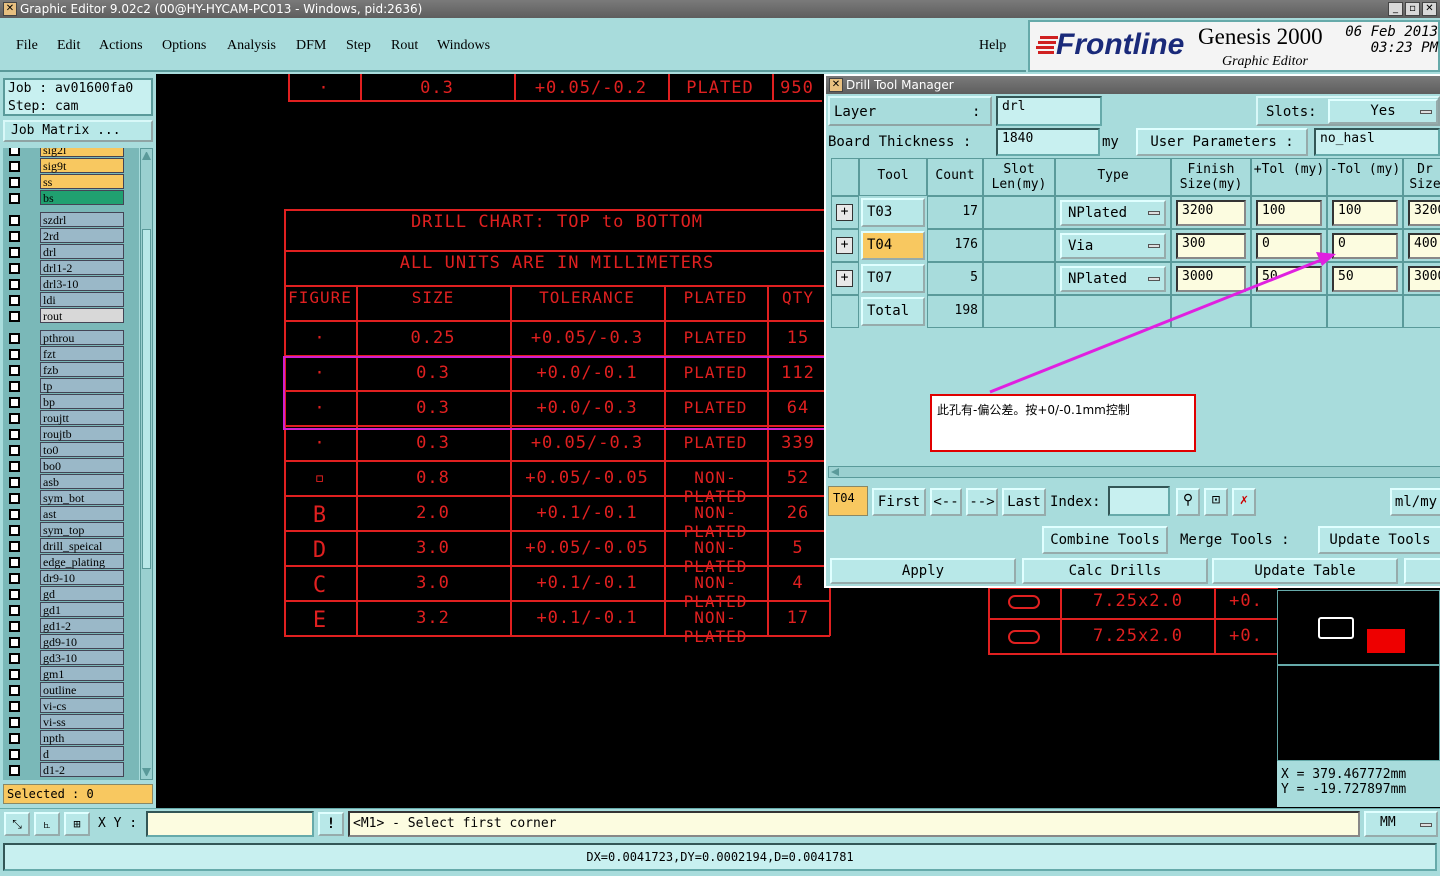 Image resolution: width=1440 pixels, height=876 pixels. What do you see at coordinates (71, 626) in the screenshot?
I see `layer-row: gd1-2` at bounding box center [71, 626].